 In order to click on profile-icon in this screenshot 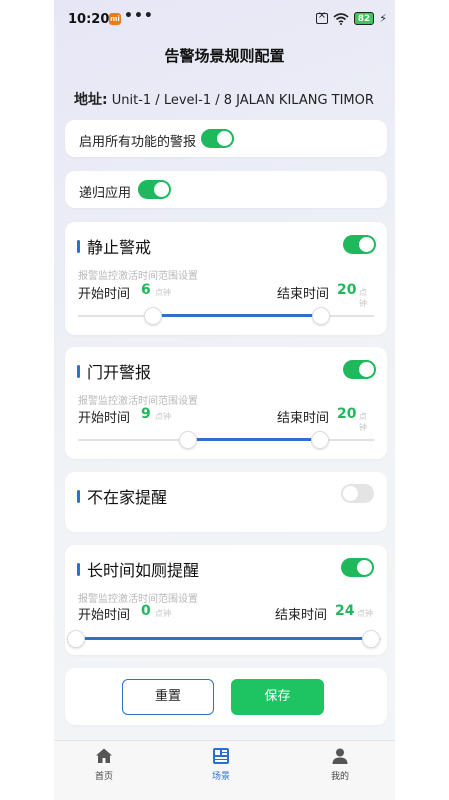, I will do `click(340, 756)`.